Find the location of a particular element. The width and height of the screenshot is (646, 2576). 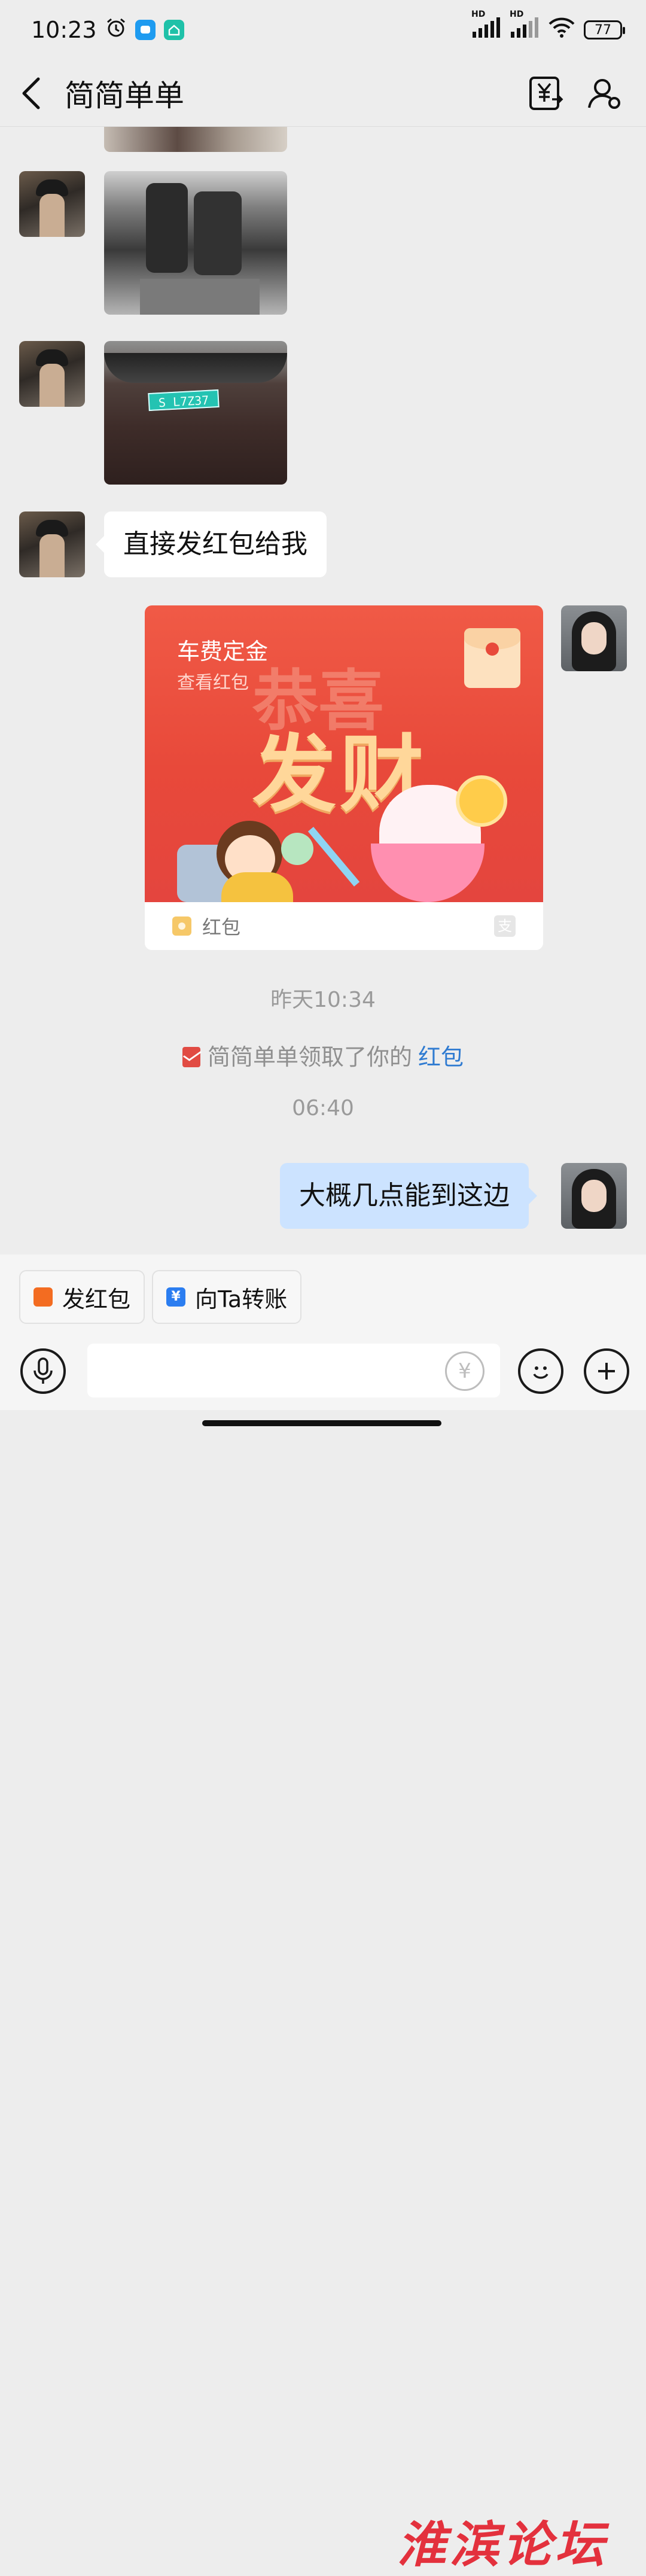

home-indicator is located at coordinates (321, 1423).